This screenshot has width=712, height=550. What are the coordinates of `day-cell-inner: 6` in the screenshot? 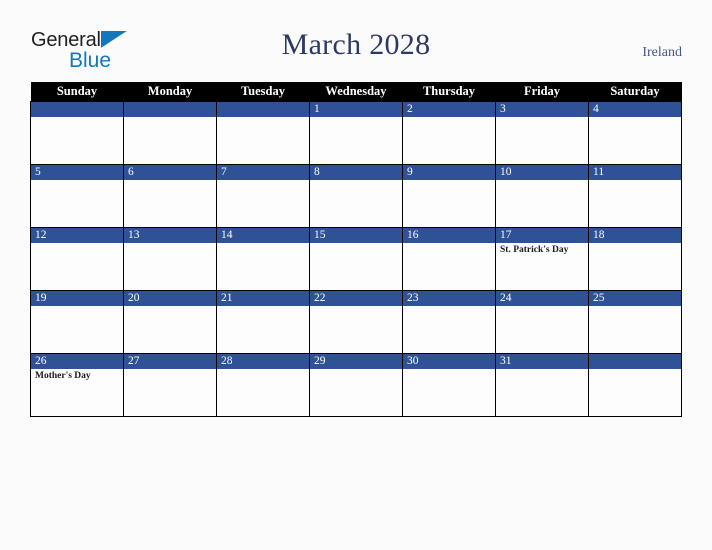 It's located at (170, 196).